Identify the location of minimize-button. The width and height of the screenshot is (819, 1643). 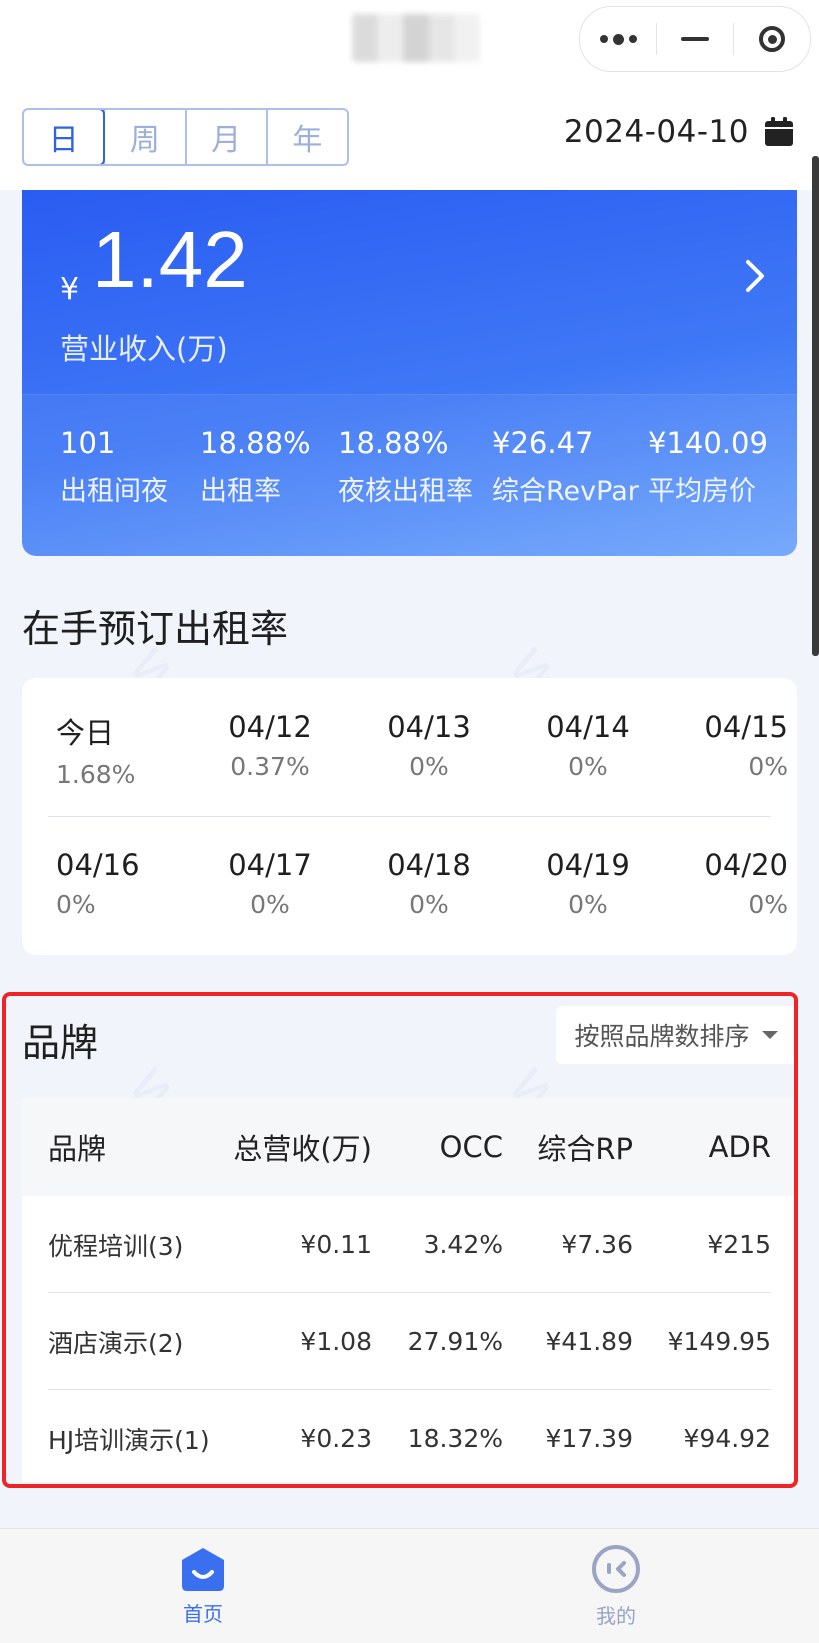
(695, 39).